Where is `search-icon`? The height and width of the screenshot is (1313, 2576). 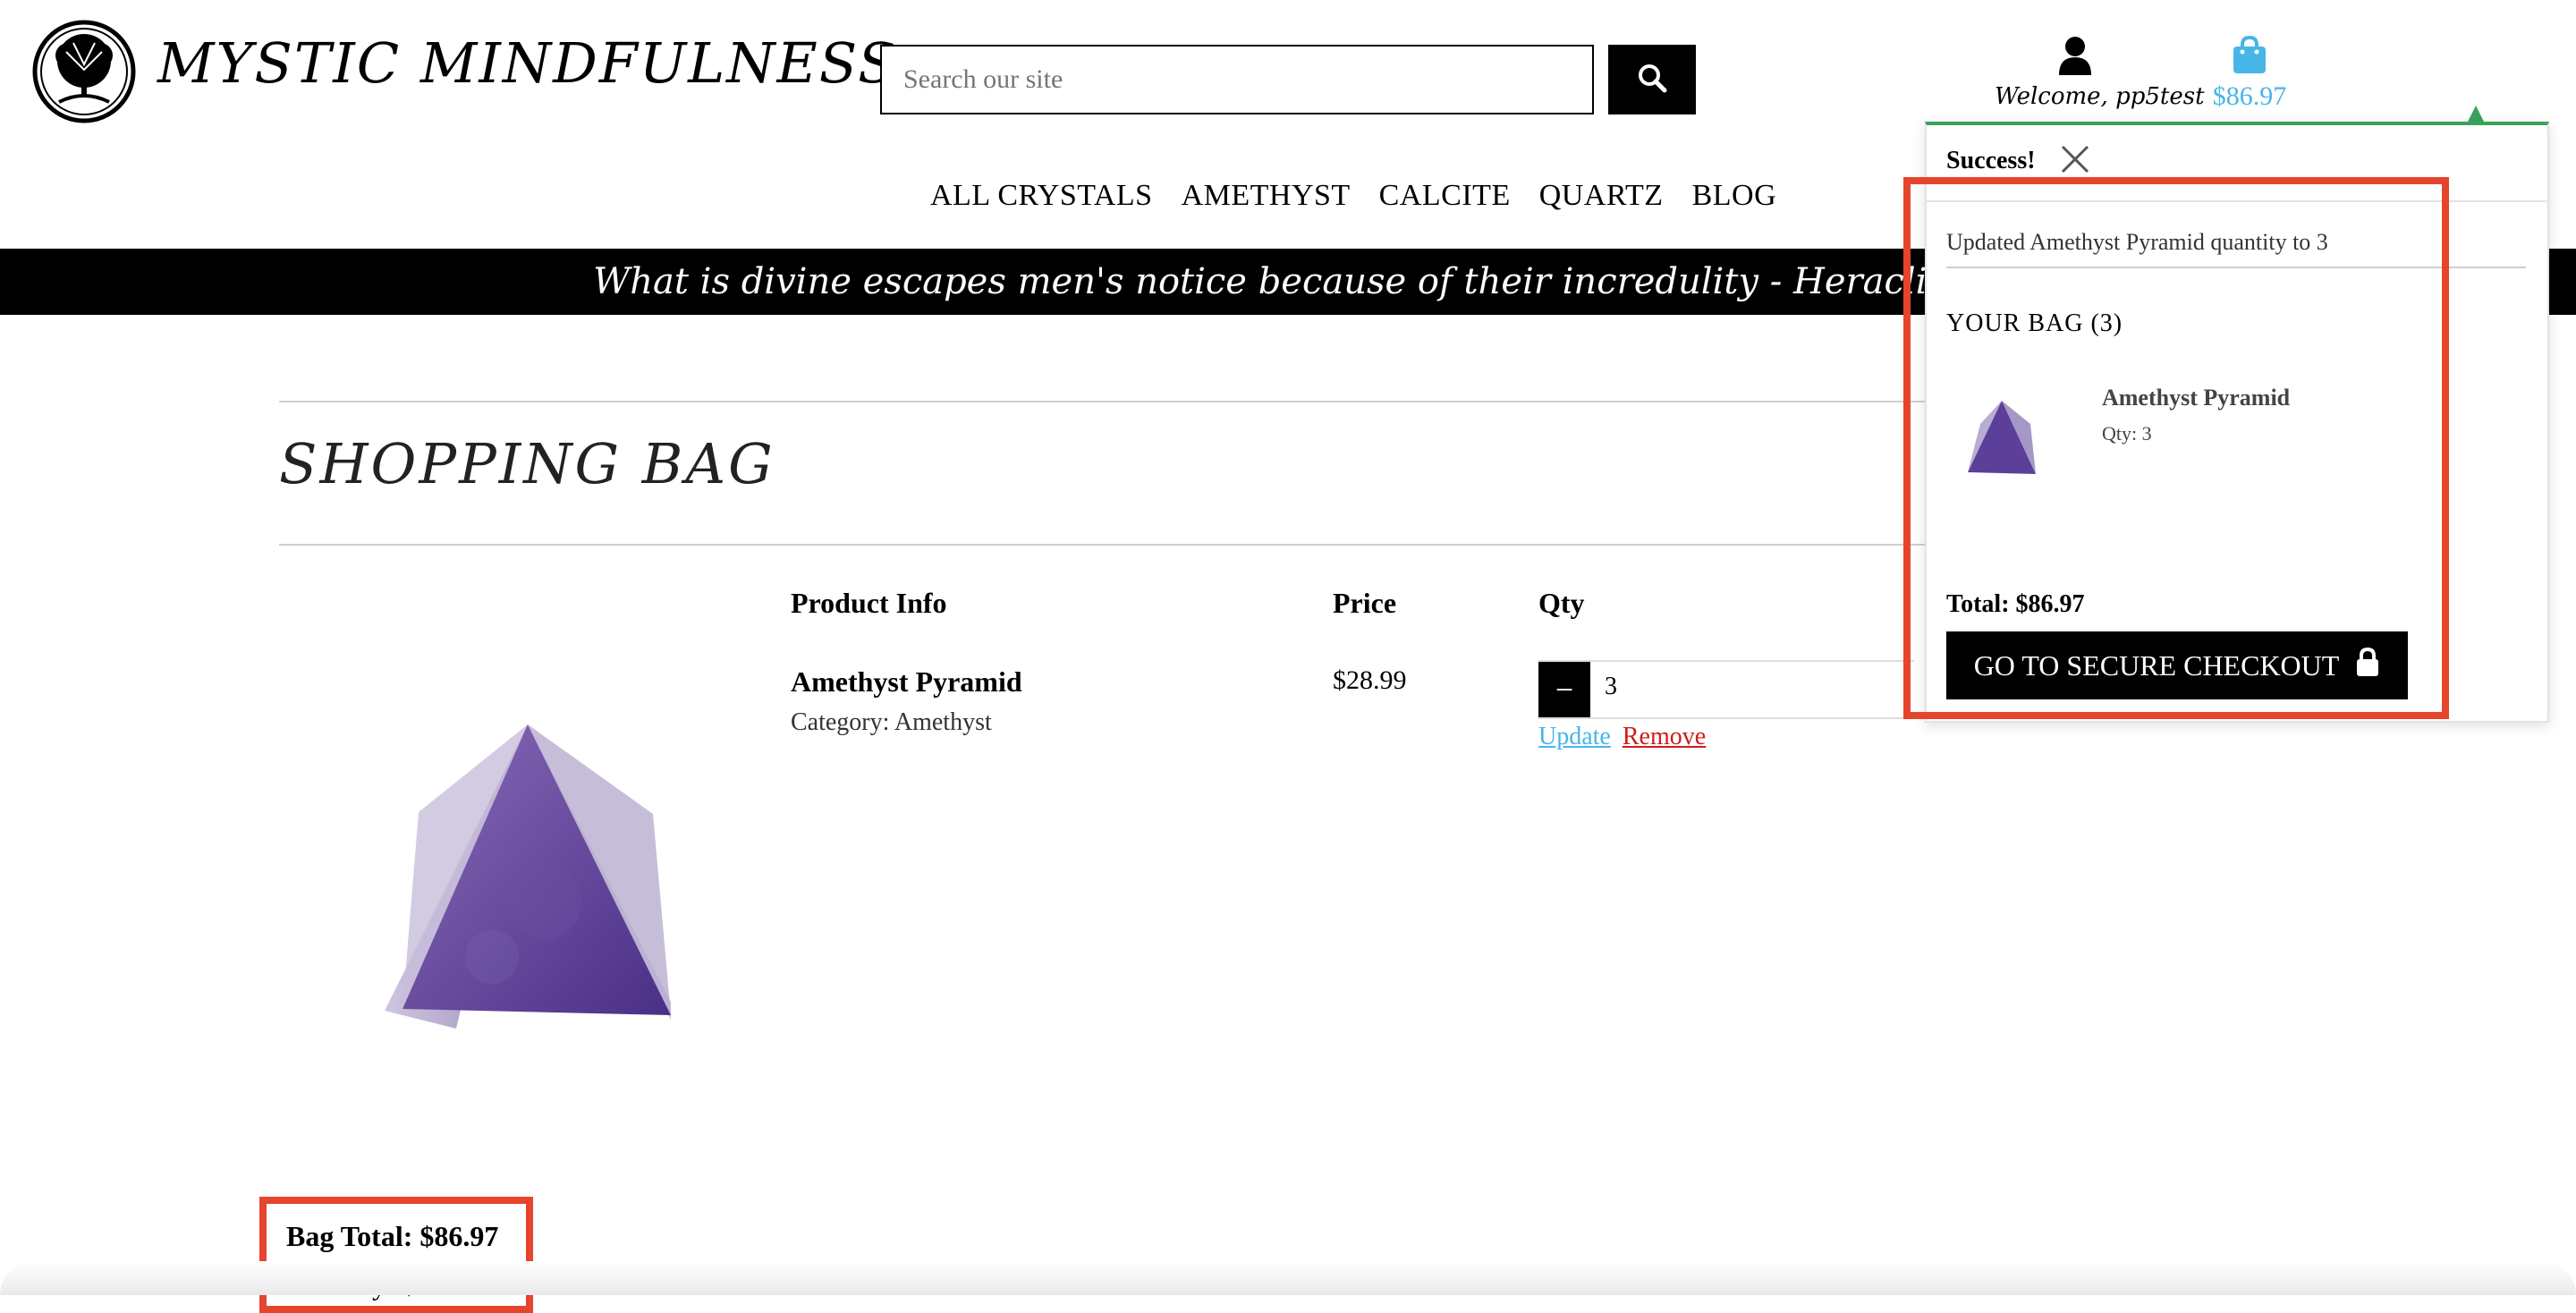 search-icon is located at coordinates (1652, 80).